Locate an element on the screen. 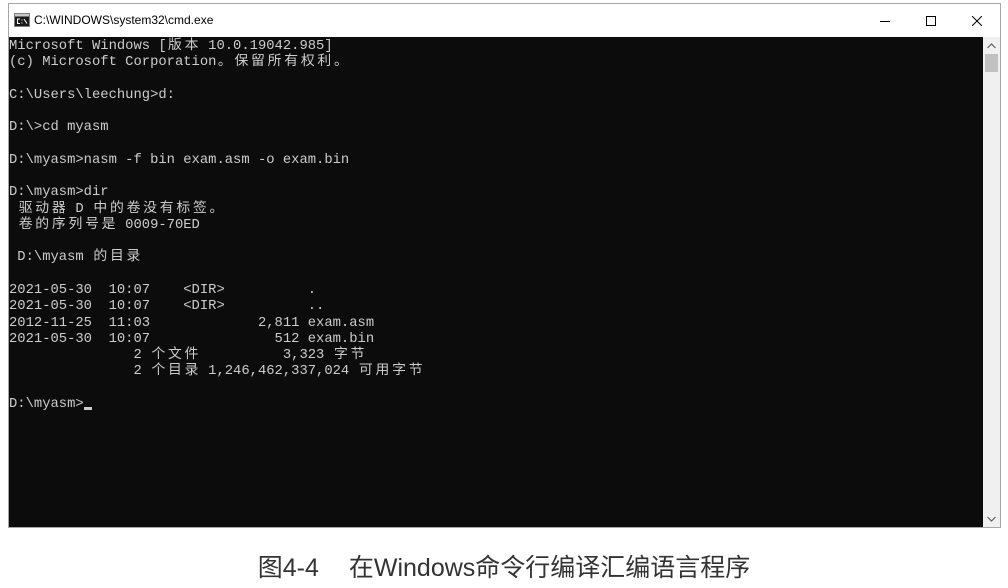  console-line: 2 个文件 3,323 字节 is located at coordinates (187, 355).